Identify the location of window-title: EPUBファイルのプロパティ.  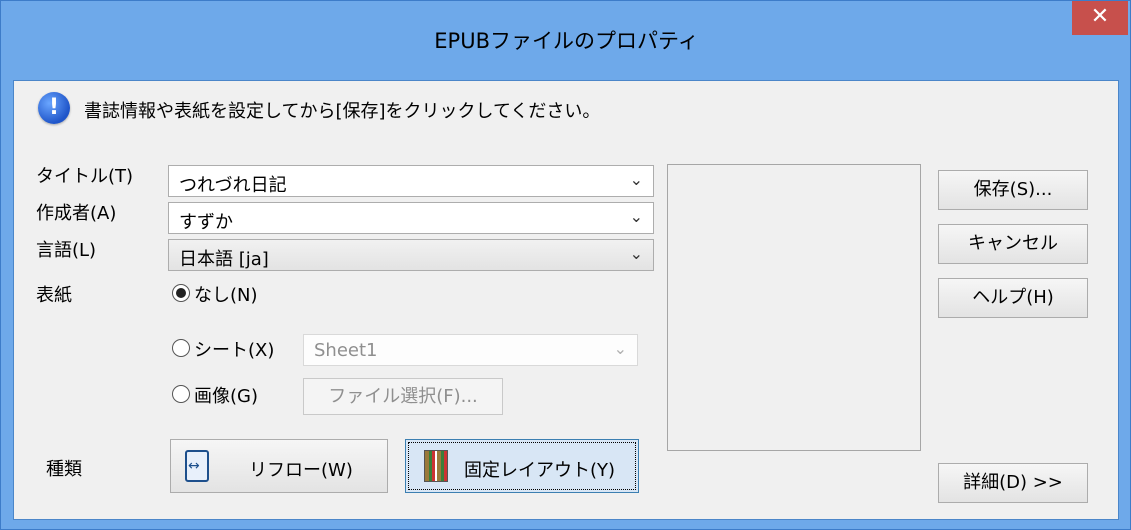
(566, 41).